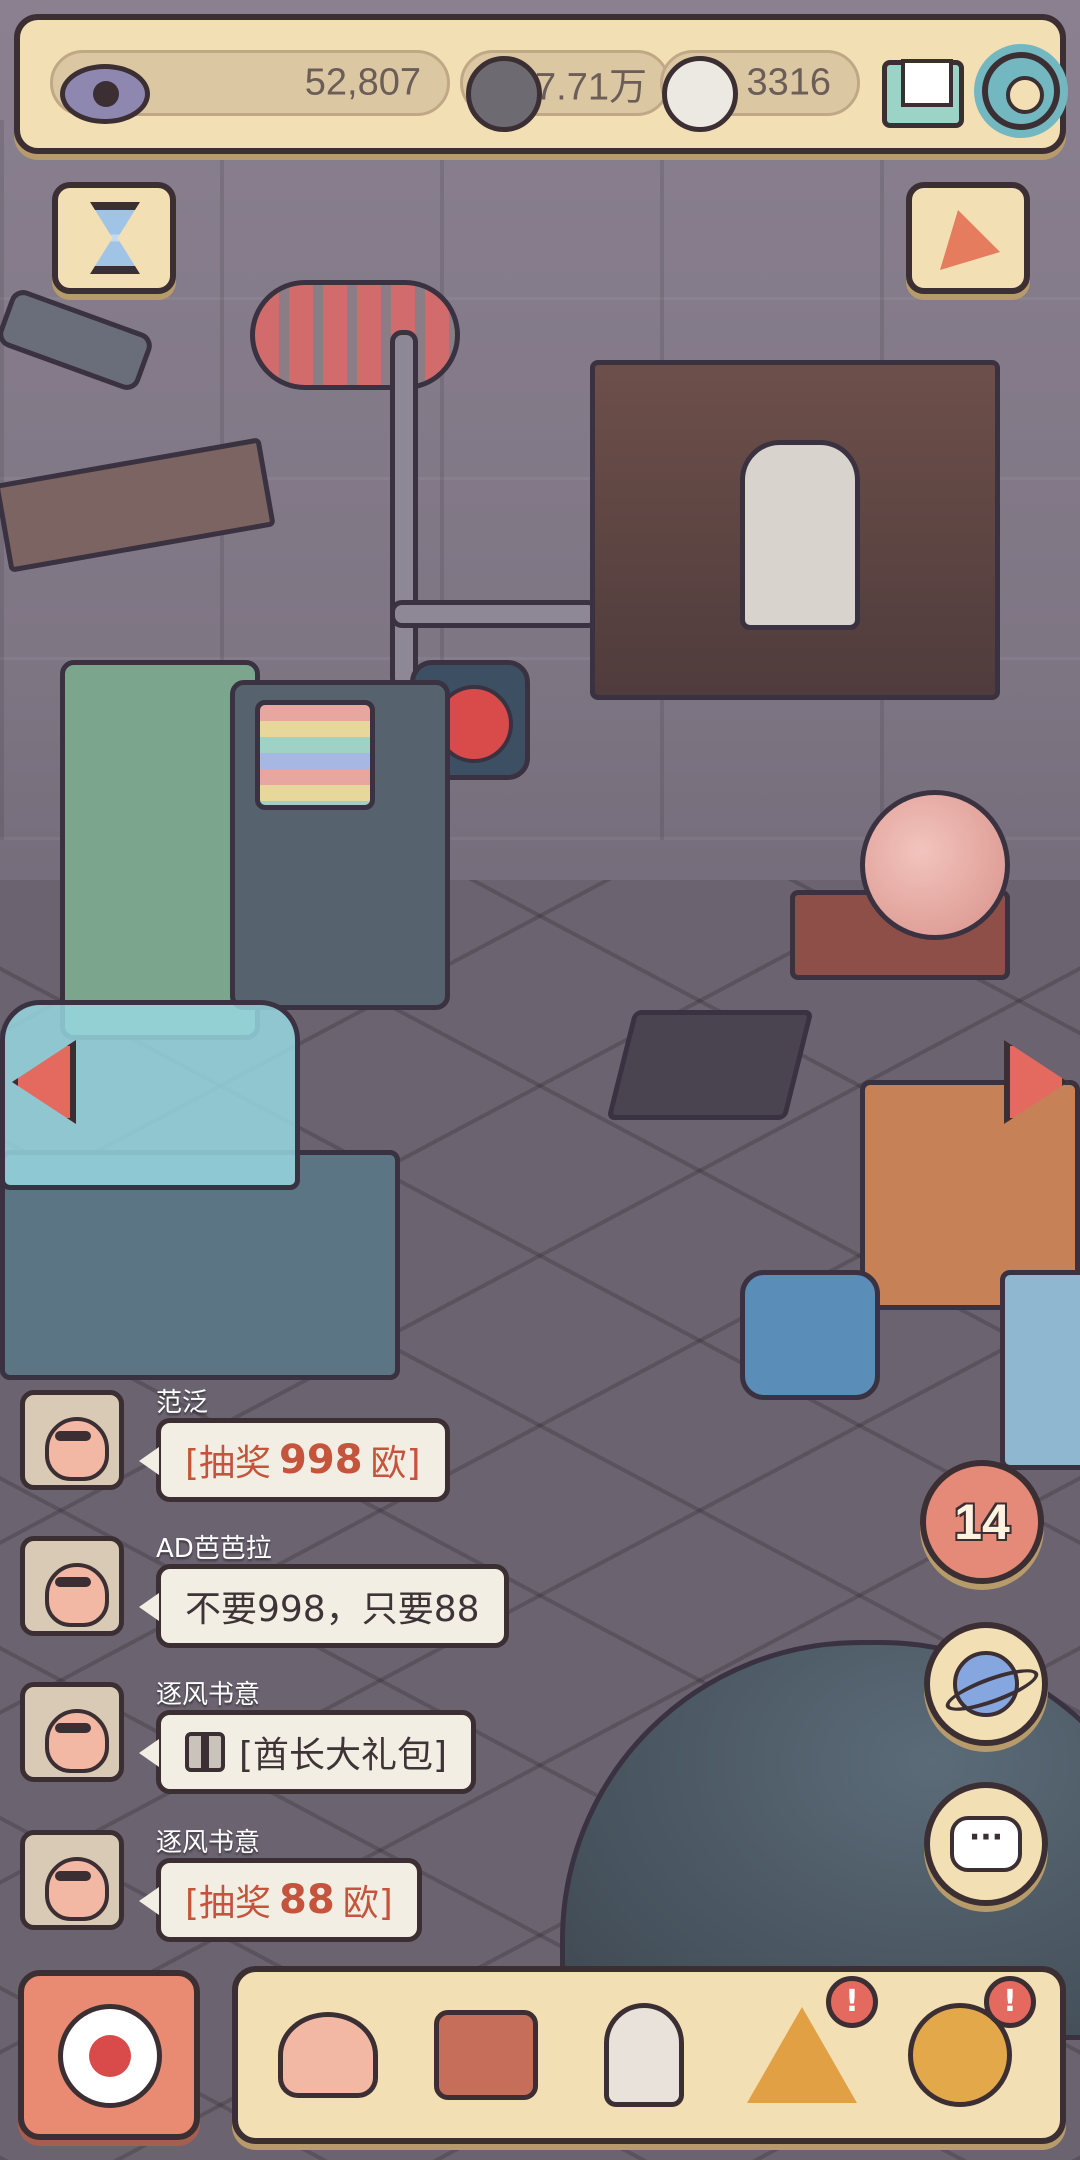  I want to click on planet-button, so click(986, 1684).